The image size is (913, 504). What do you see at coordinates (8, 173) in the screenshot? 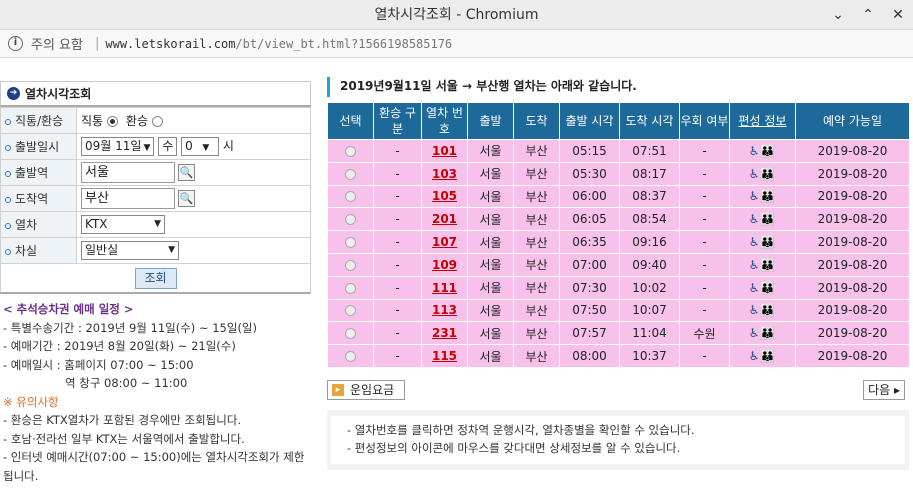
I see `bullet-icon` at bounding box center [8, 173].